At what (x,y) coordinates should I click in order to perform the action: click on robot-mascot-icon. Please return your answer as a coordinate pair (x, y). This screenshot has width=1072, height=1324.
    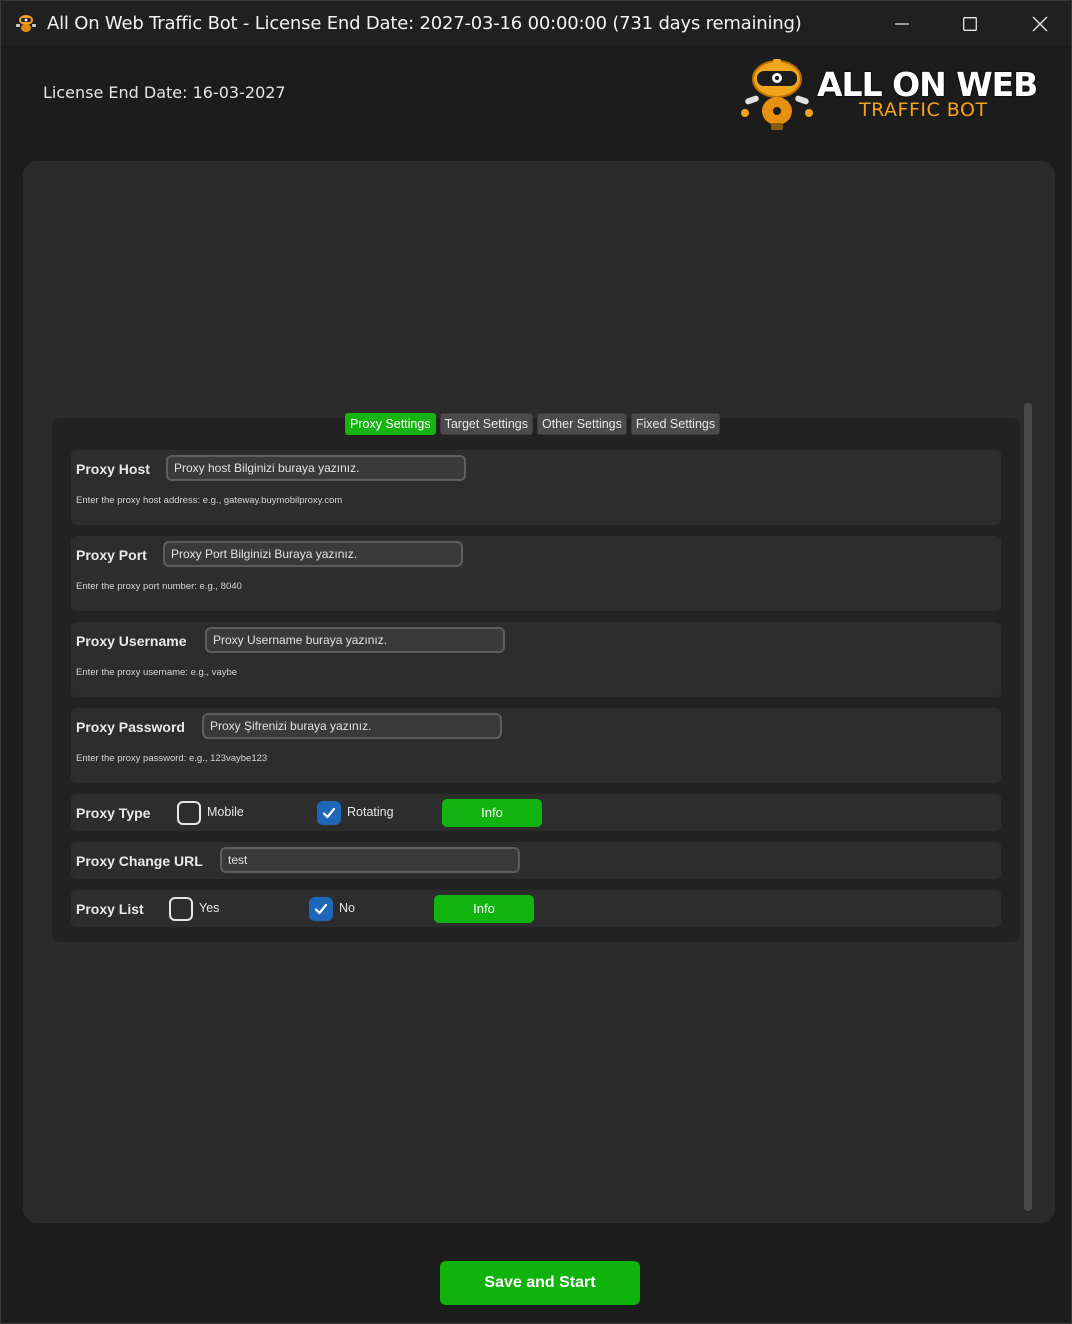
    Looking at the image, I should click on (777, 94).